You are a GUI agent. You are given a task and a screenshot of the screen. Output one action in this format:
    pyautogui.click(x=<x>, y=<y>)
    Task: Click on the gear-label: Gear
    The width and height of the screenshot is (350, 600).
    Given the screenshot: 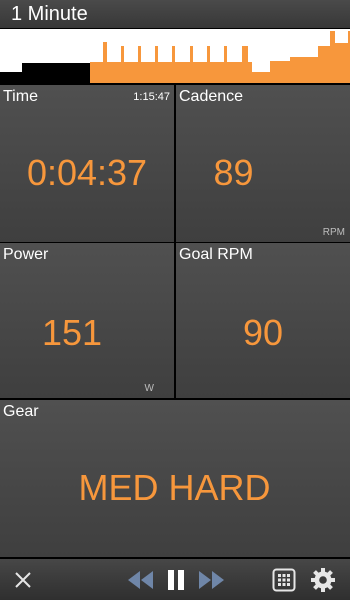 What is the action you would take?
    pyautogui.click(x=21, y=411)
    